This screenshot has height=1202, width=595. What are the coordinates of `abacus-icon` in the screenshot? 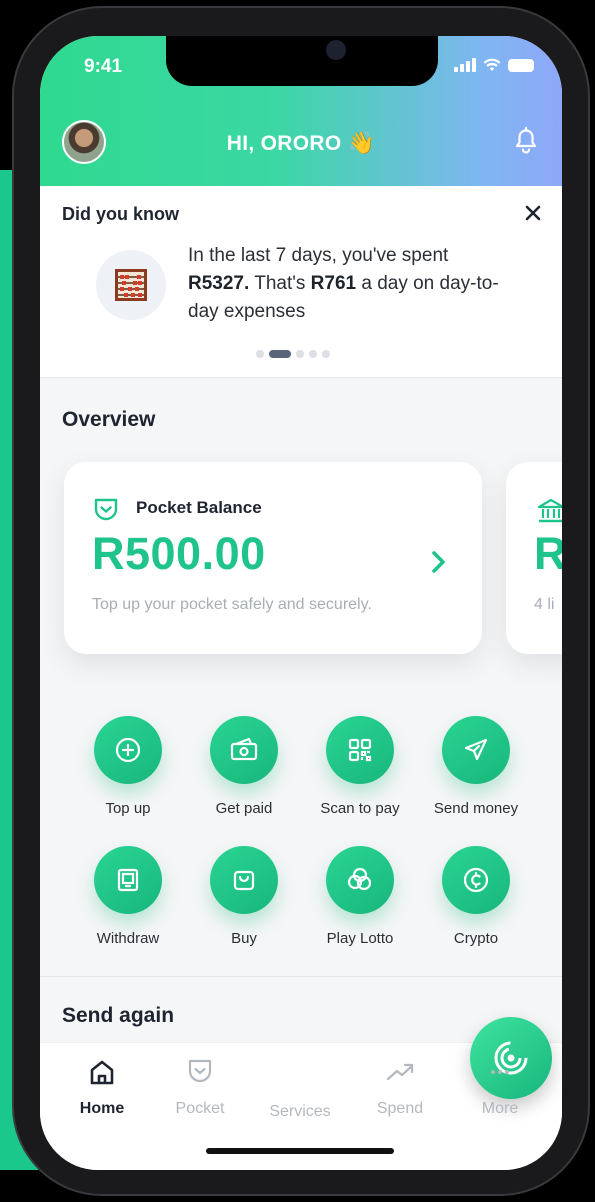 It's located at (131, 285).